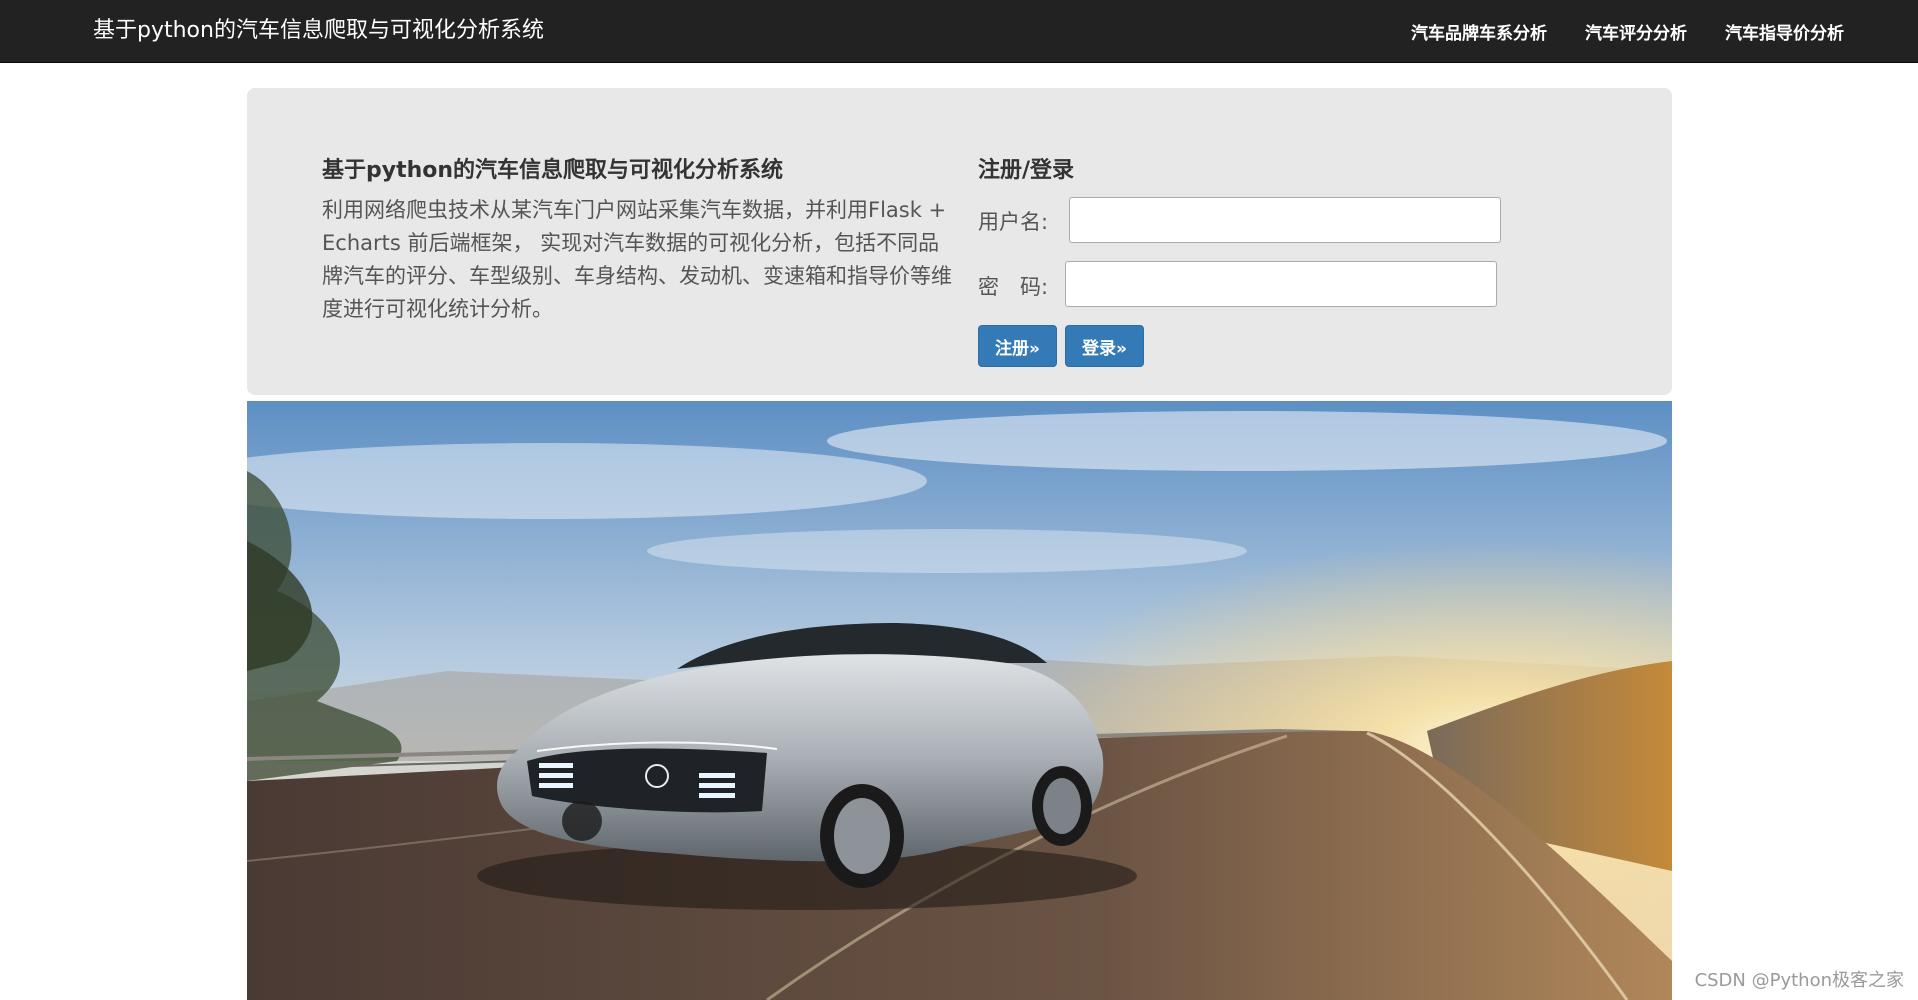 This screenshot has width=1918, height=1000. Describe the element at coordinates (1636, 31) in the screenshot. I see `nav-link-rating-analysis: 汽车评分分析` at that location.